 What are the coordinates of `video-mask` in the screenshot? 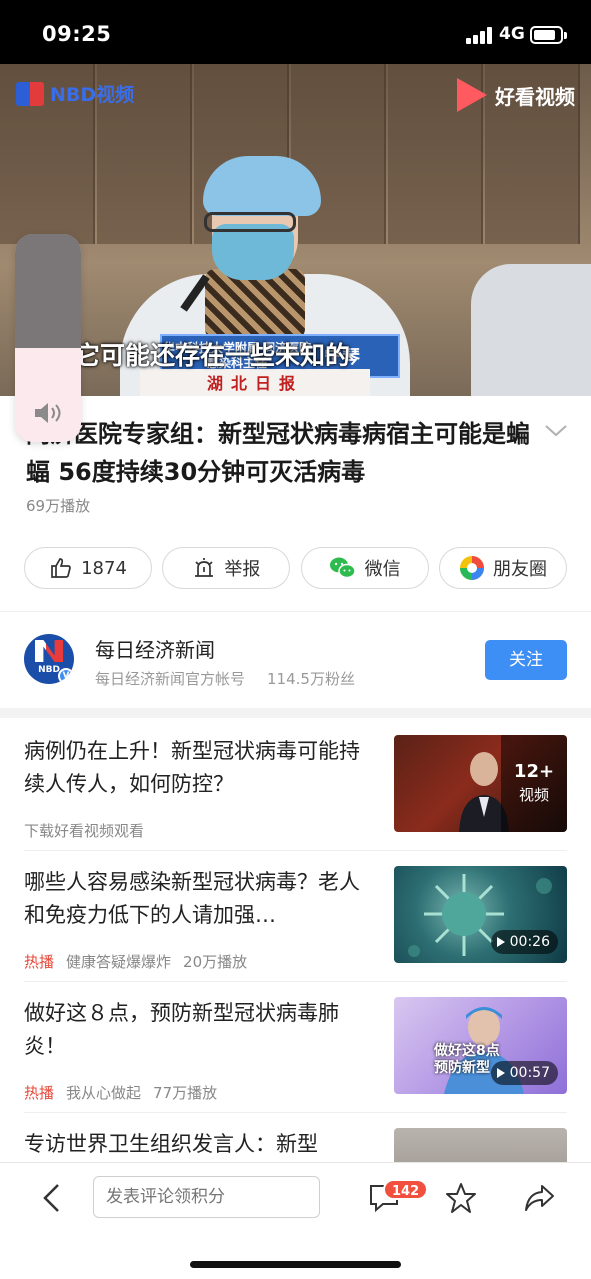 It's located at (253, 252).